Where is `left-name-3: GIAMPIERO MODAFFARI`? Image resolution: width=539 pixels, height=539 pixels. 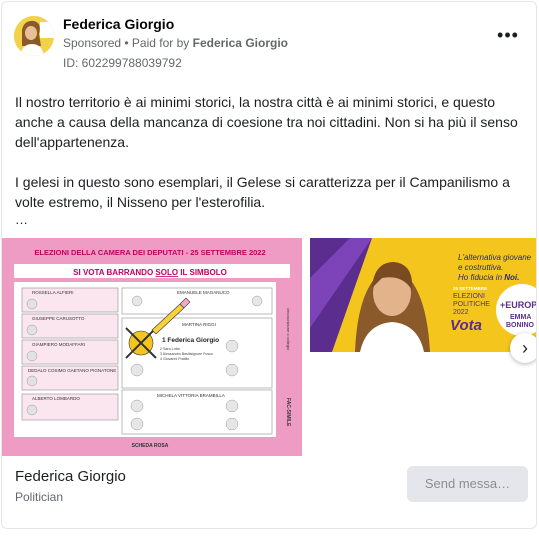 left-name-3: GIAMPIERO MODAFFARI is located at coordinates (58, 344).